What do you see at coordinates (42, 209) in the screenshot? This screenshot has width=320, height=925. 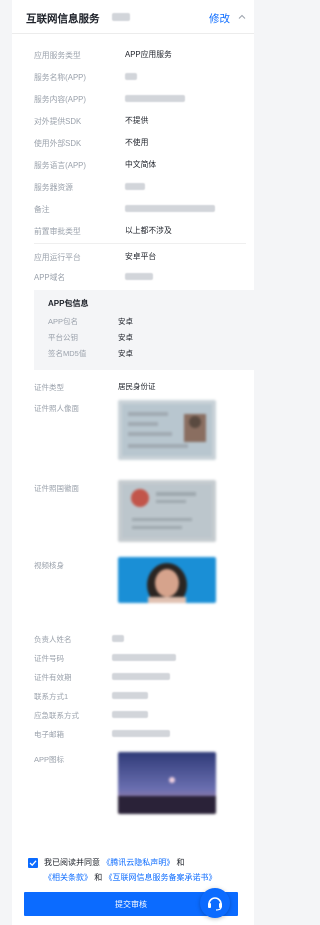 I see `field-label: 备注` at bounding box center [42, 209].